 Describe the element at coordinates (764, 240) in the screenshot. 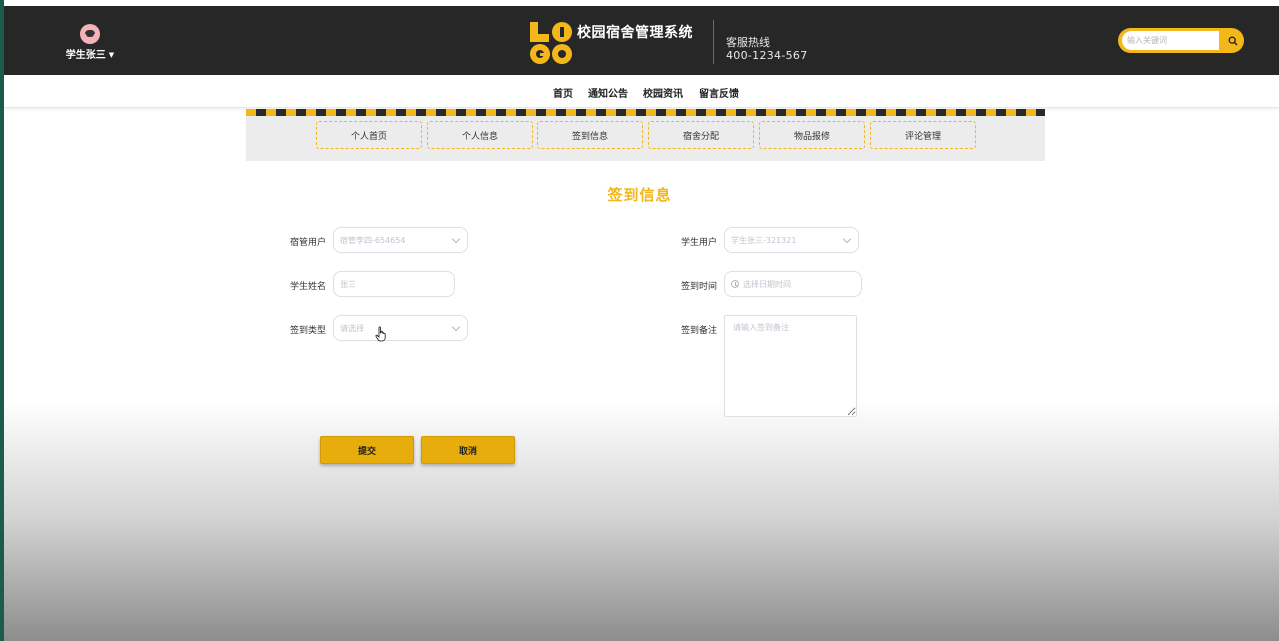

I see `student-user-value: 学生张三-321321` at that location.